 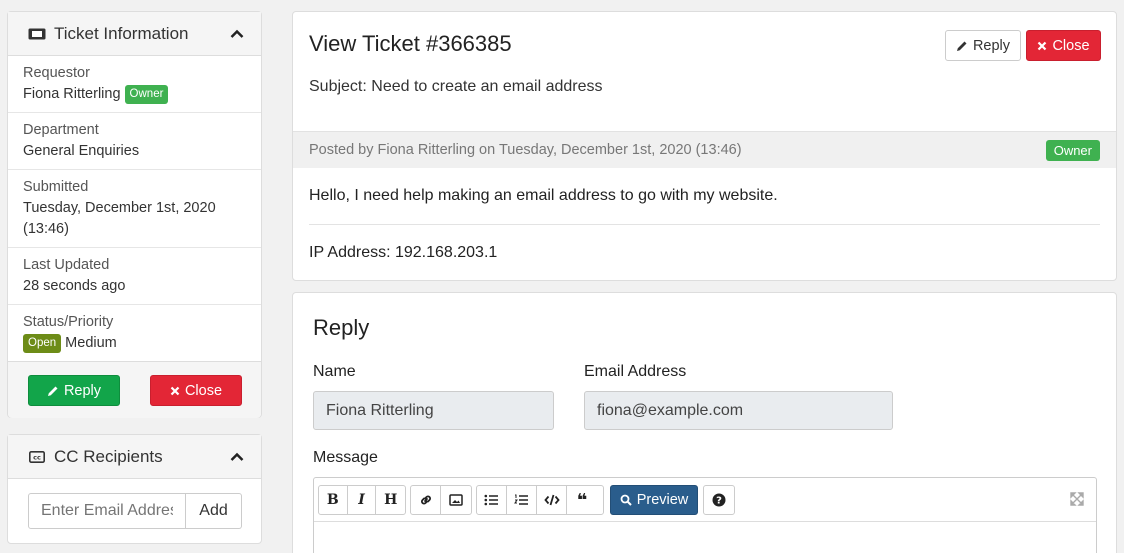 I want to click on editor-toolbar: B I H ❝ Preview ?, so click(x=705, y=500).